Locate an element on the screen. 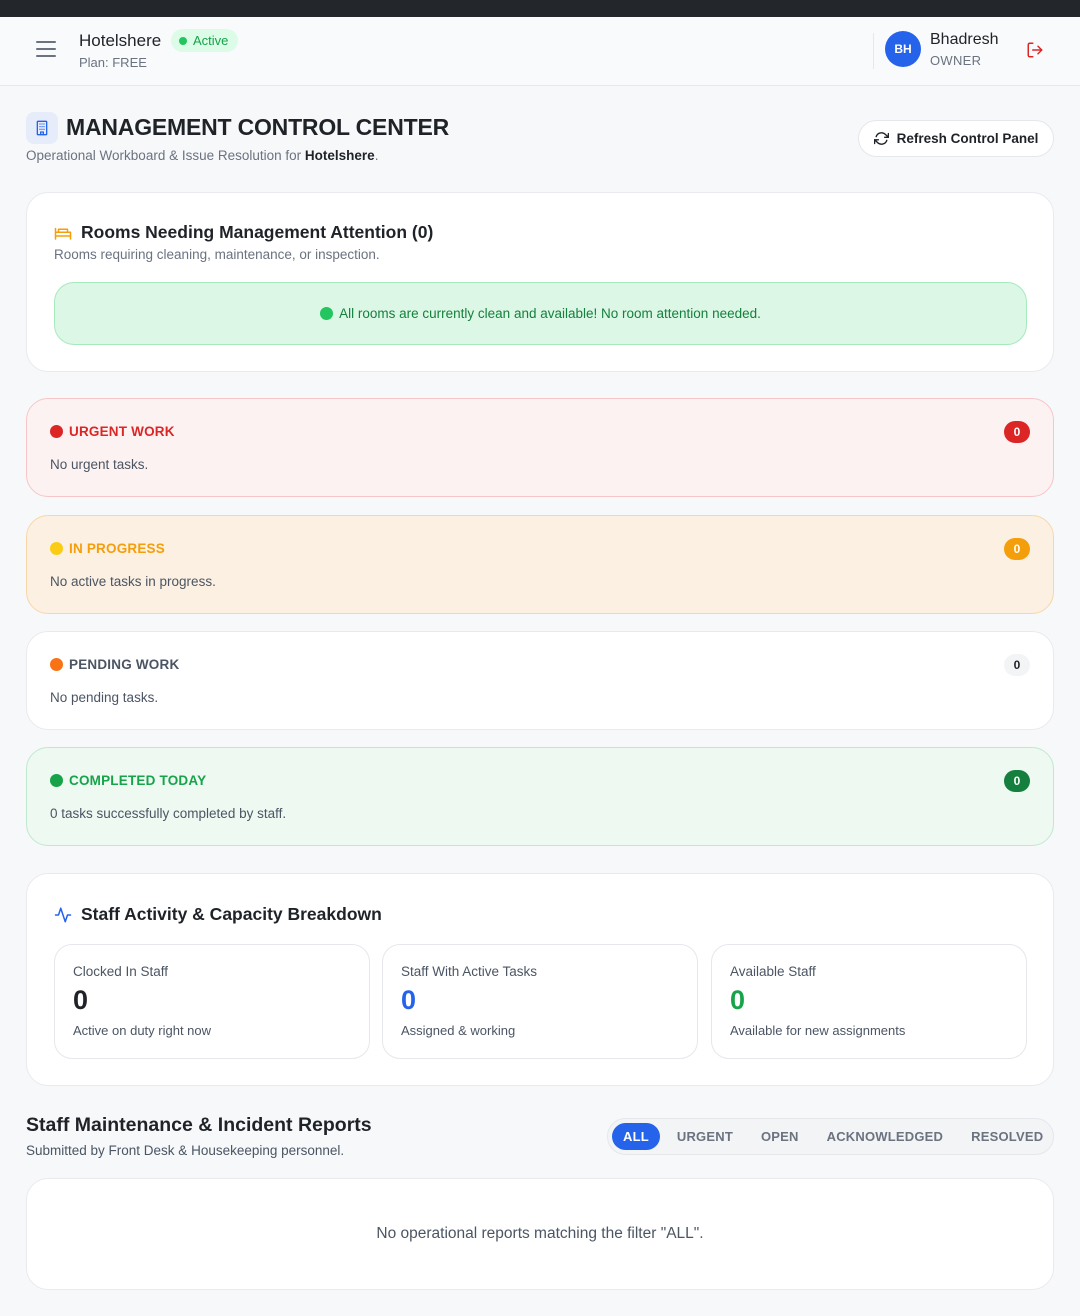 This screenshot has width=1080, height=1316. user-role: OWNER is located at coordinates (956, 60).